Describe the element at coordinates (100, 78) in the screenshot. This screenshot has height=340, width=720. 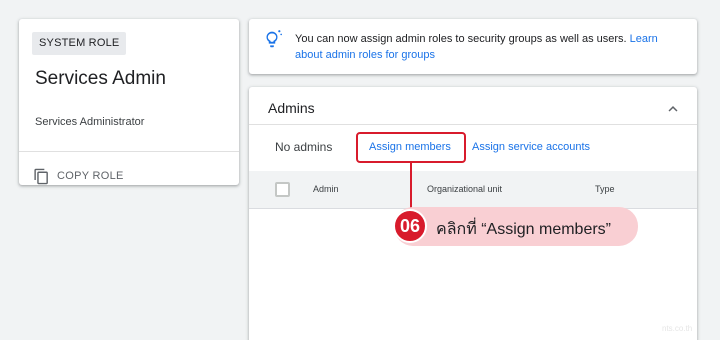
I see `role-name: Services Admin` at that location.